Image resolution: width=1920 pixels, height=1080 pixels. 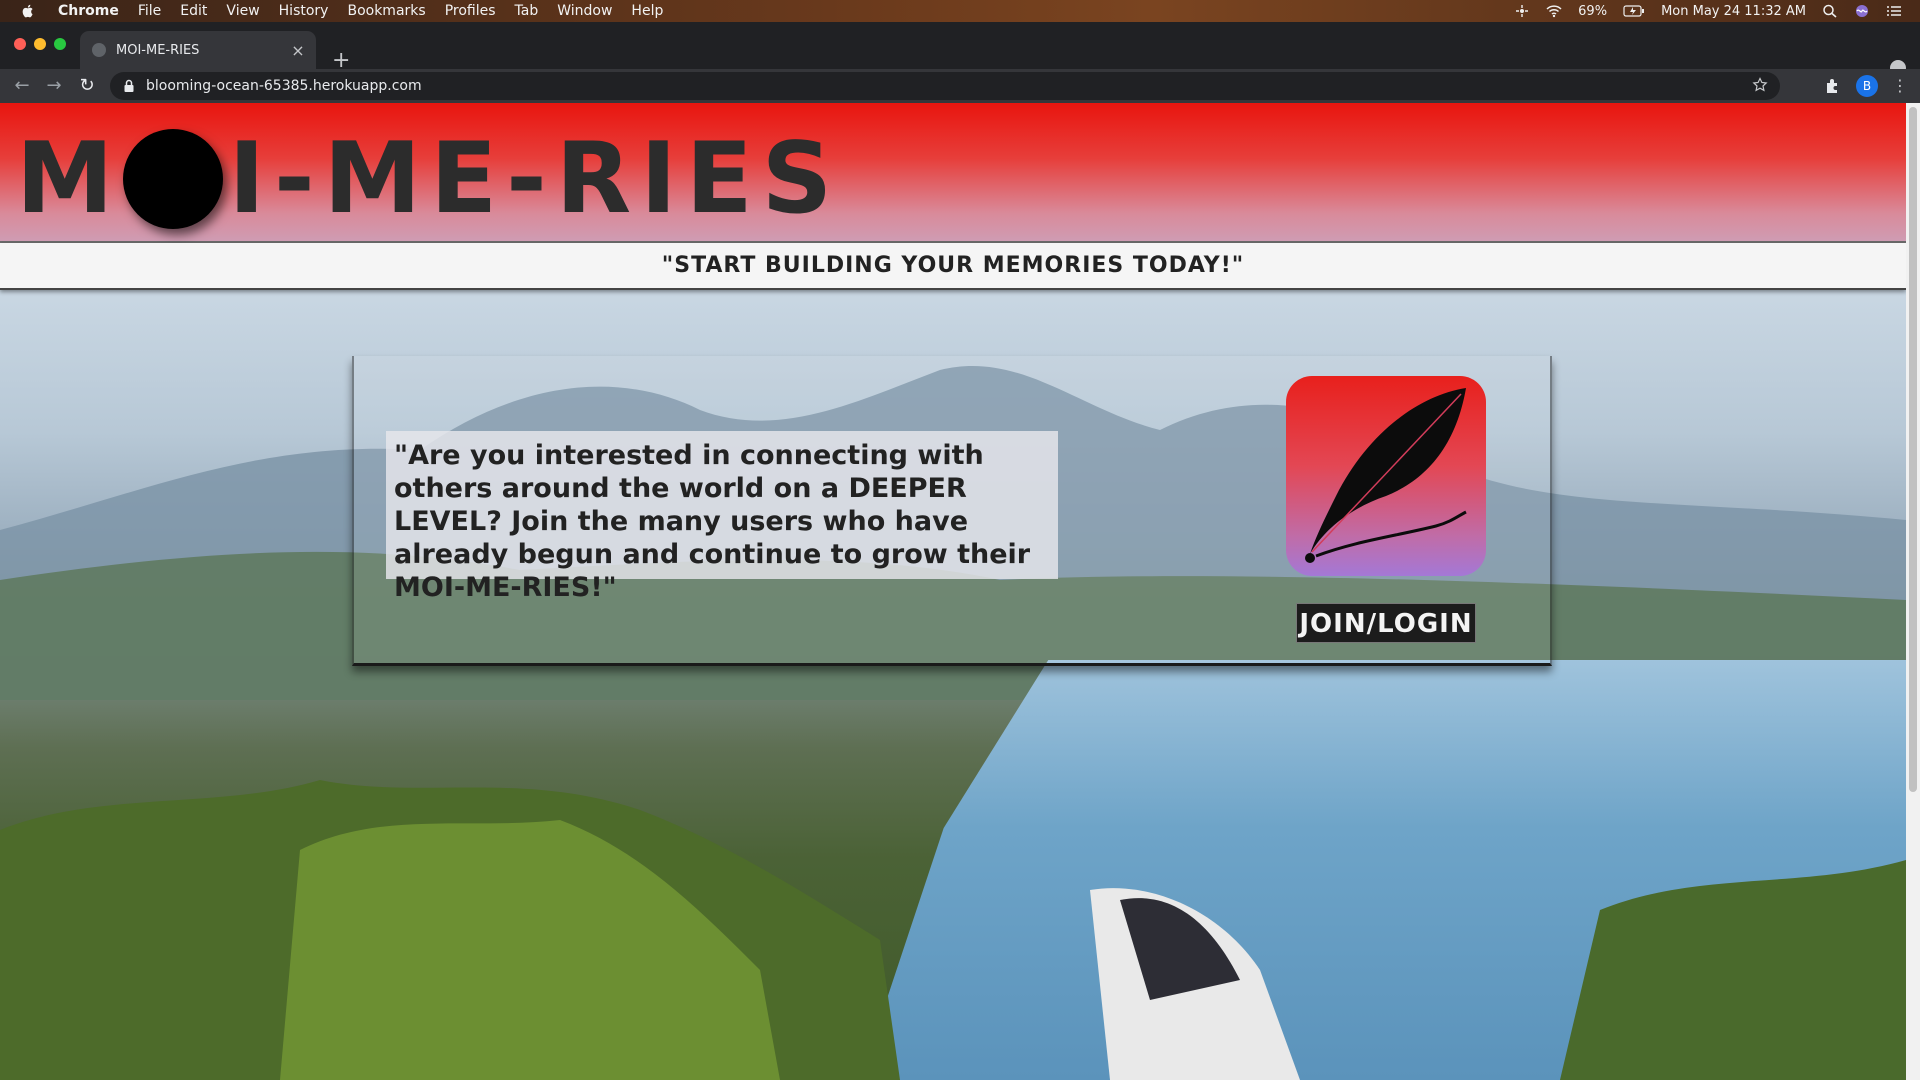 What do you see at coordinates (20, 44) in the screenshot?
I see `close-window-button` at bounding box center [20, 44].